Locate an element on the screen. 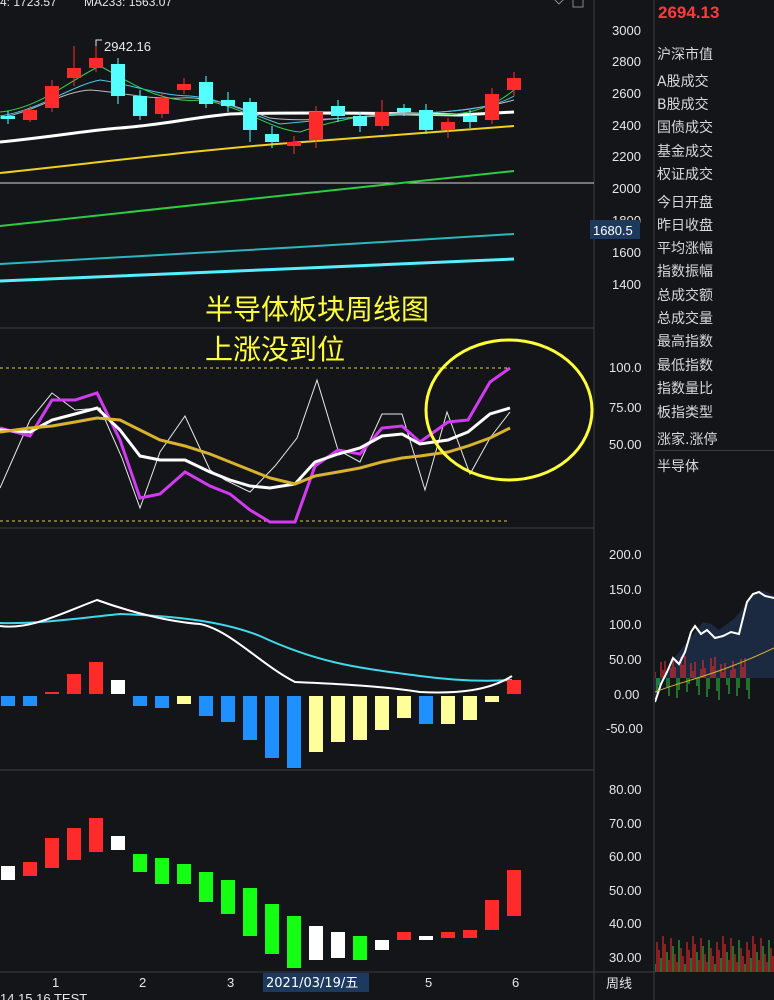 Image resolution: width=774 pixels, height=1000 pixels. macd-dea-cyan is located at coordinates (256, 647).